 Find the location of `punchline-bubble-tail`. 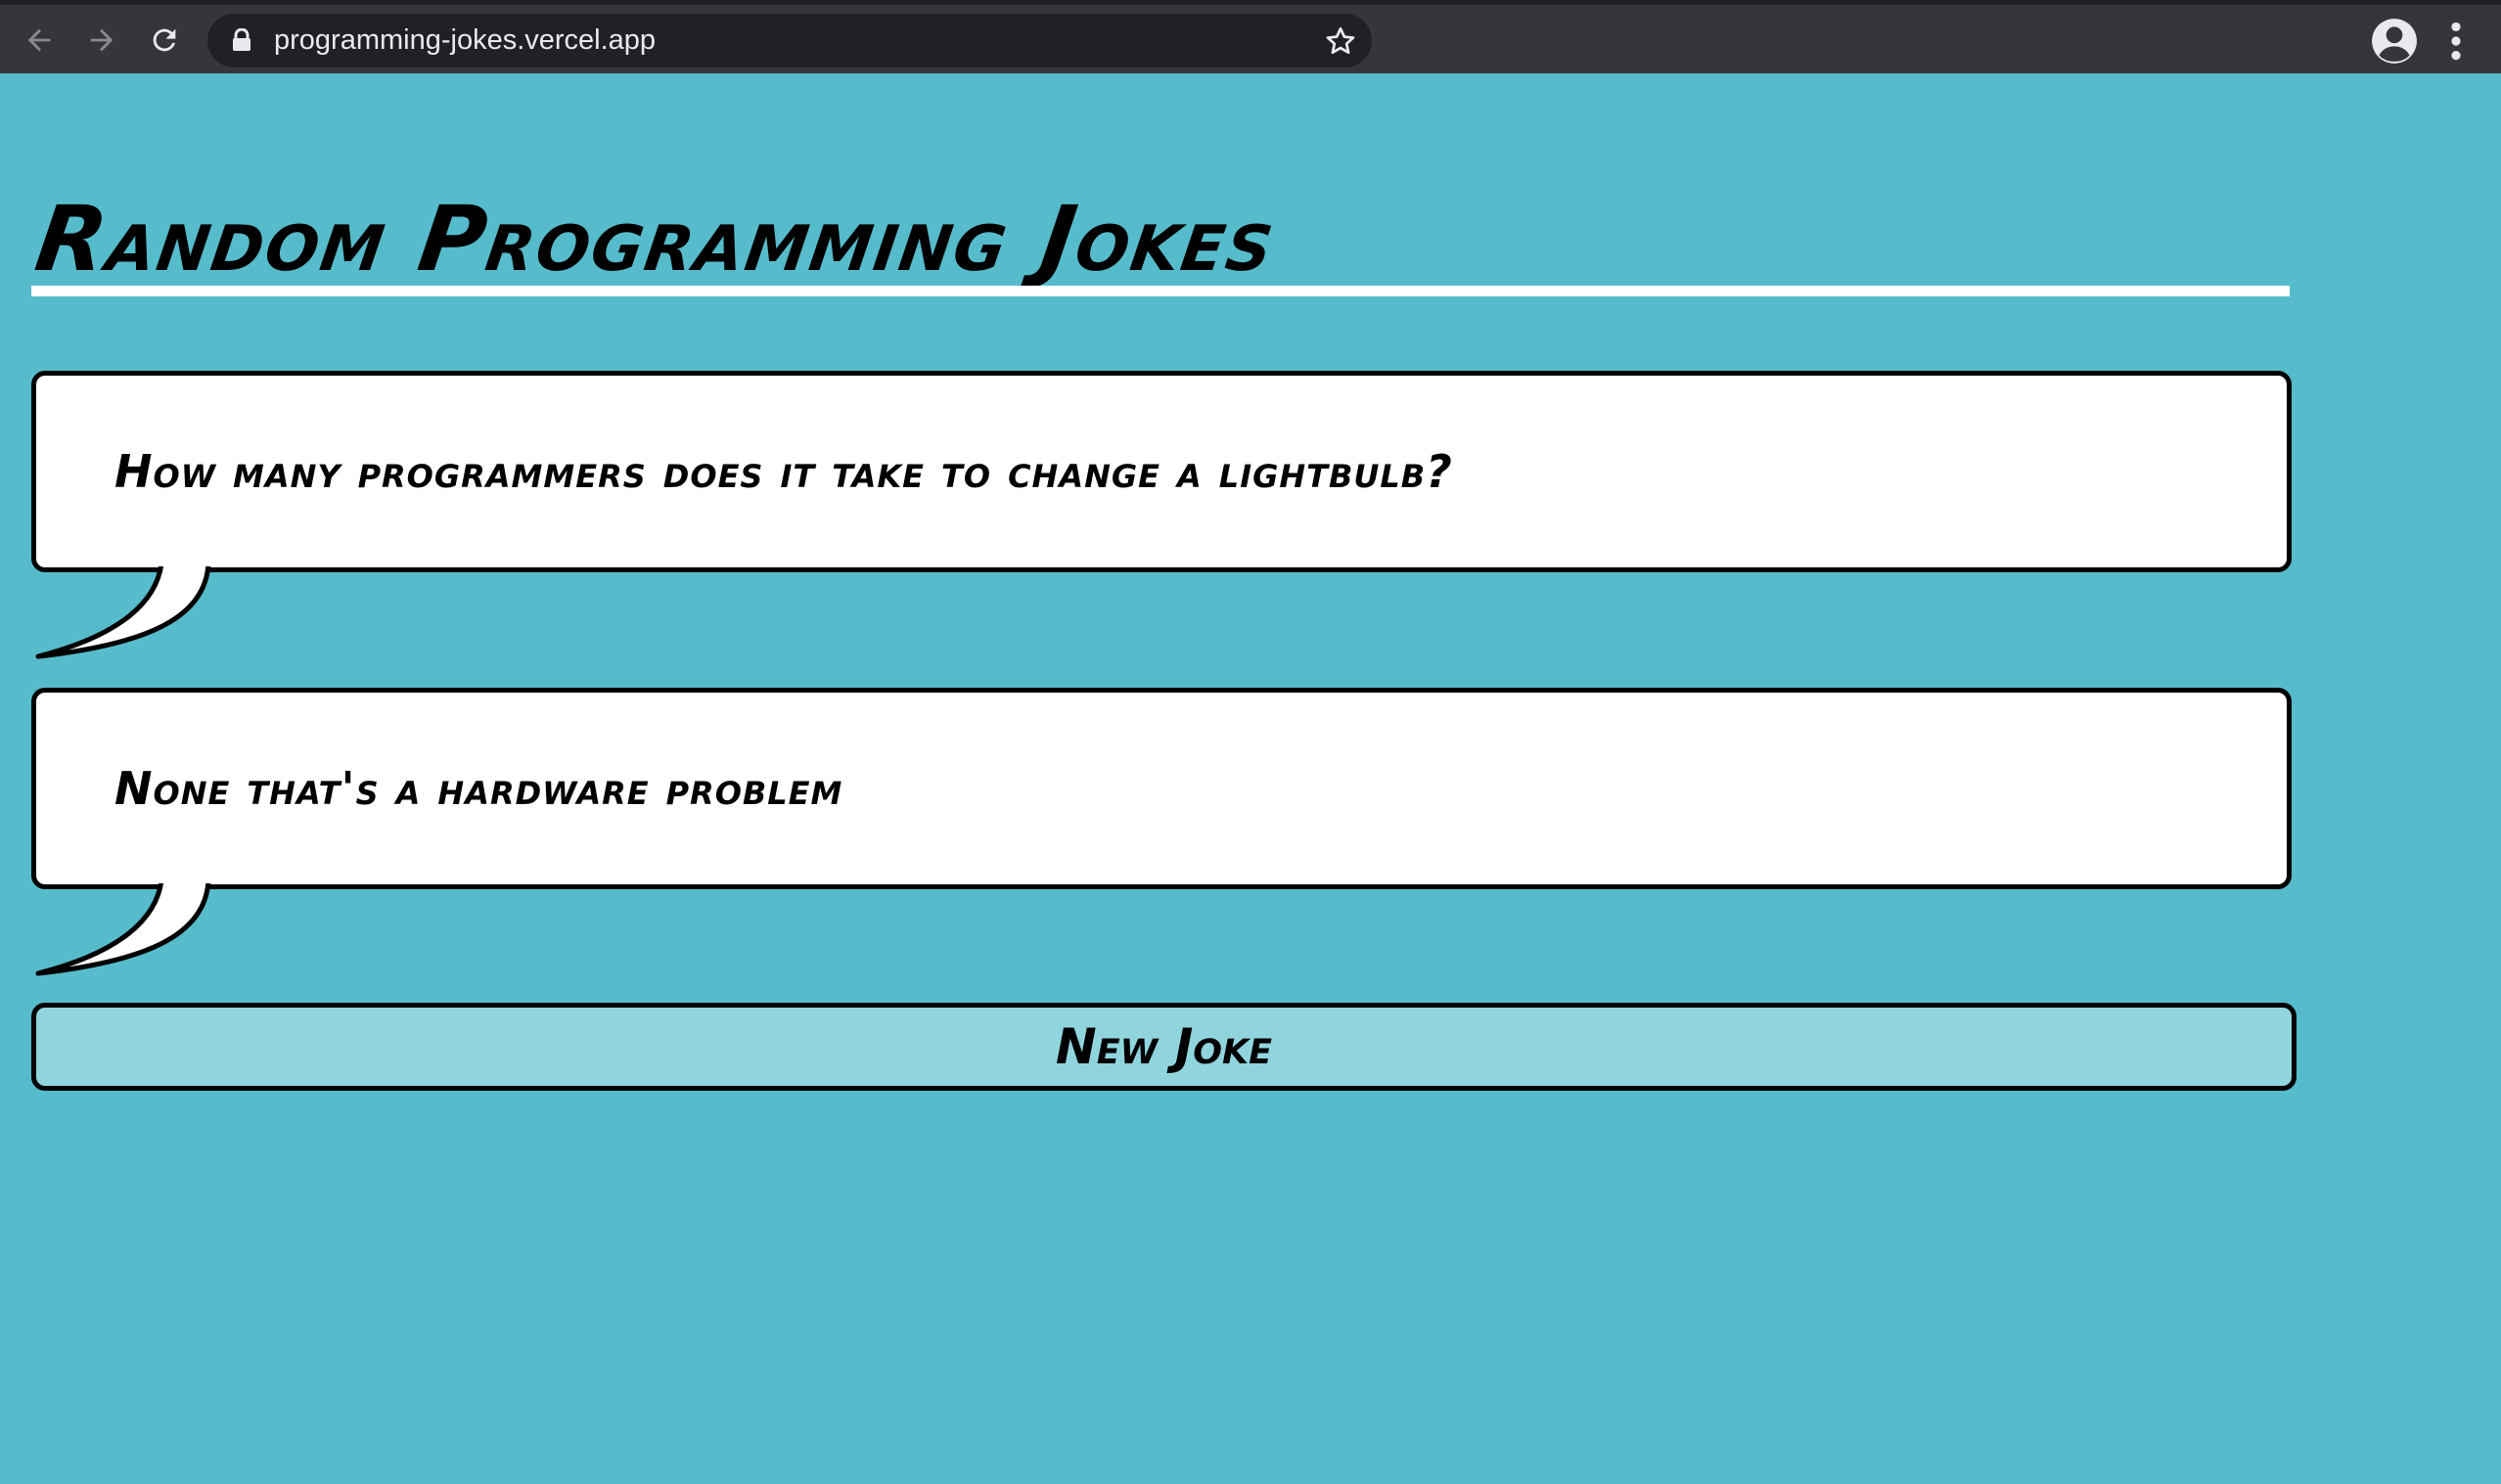

punchline-bubble-tail is located at coordinates (127, 927).